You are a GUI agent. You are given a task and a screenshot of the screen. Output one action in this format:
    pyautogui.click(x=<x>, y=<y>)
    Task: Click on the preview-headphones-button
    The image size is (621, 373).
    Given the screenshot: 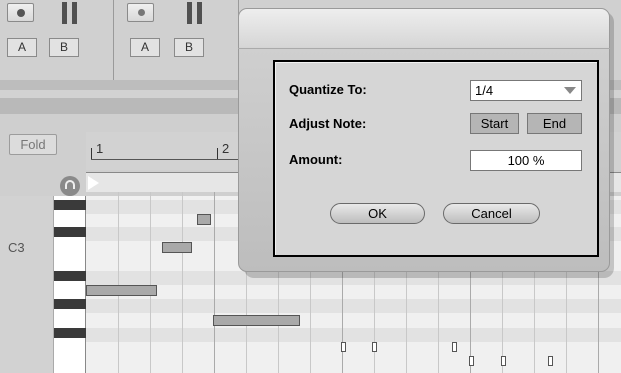 What is the action you would take?
    pyautogui.click(x=70, y=186)
    